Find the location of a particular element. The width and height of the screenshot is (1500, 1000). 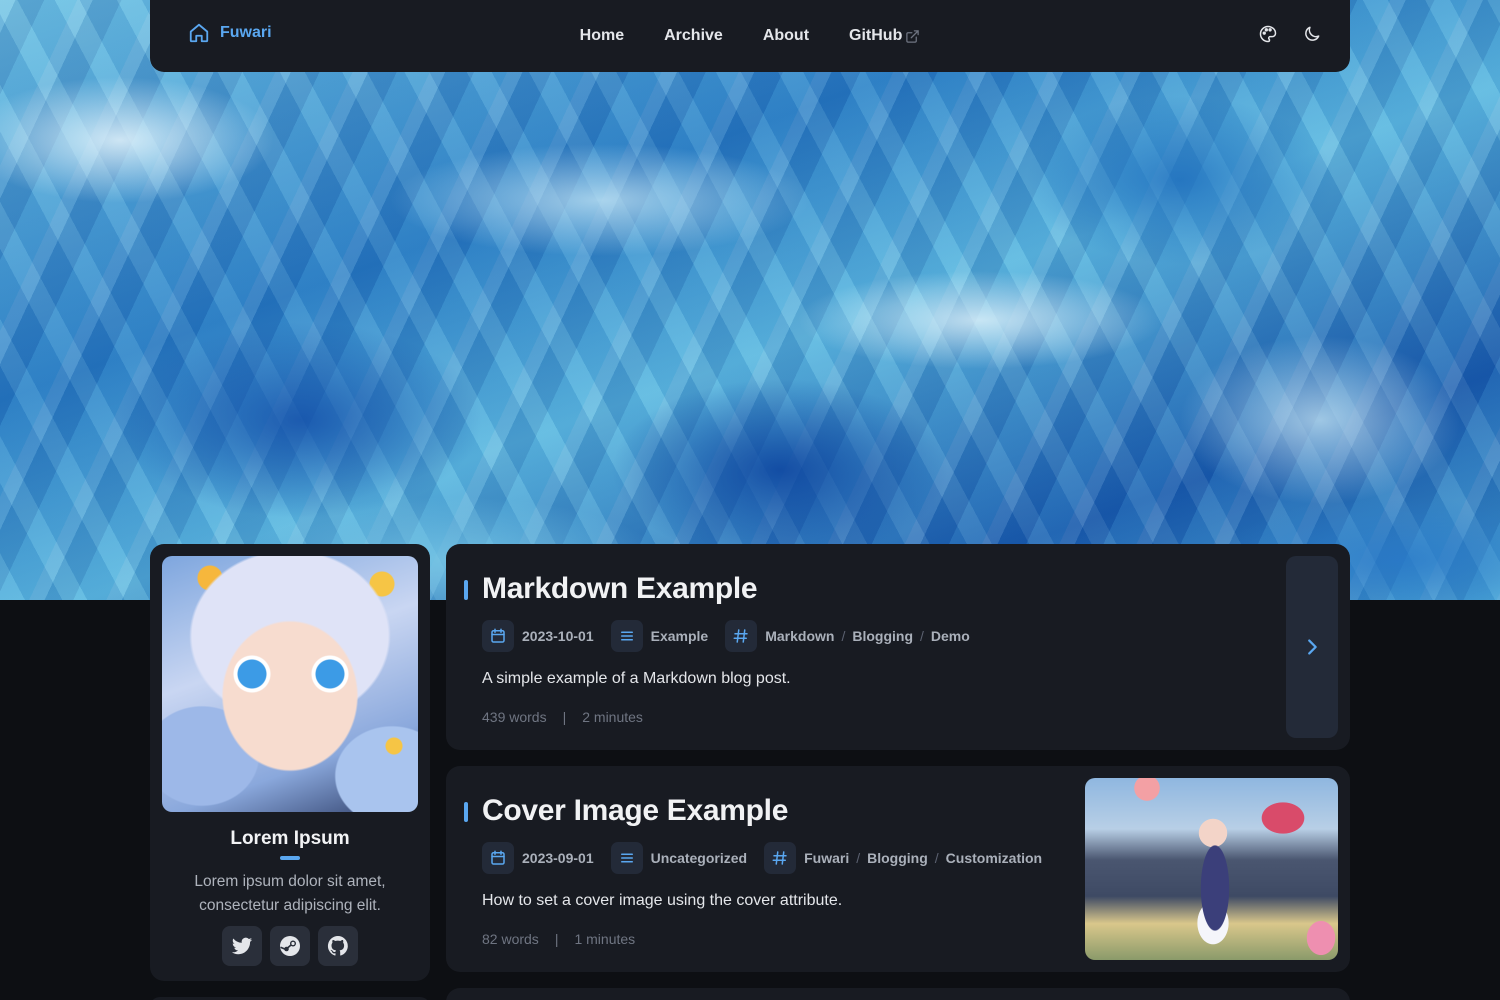

post-category: Example is located at coordinates (659, 636).